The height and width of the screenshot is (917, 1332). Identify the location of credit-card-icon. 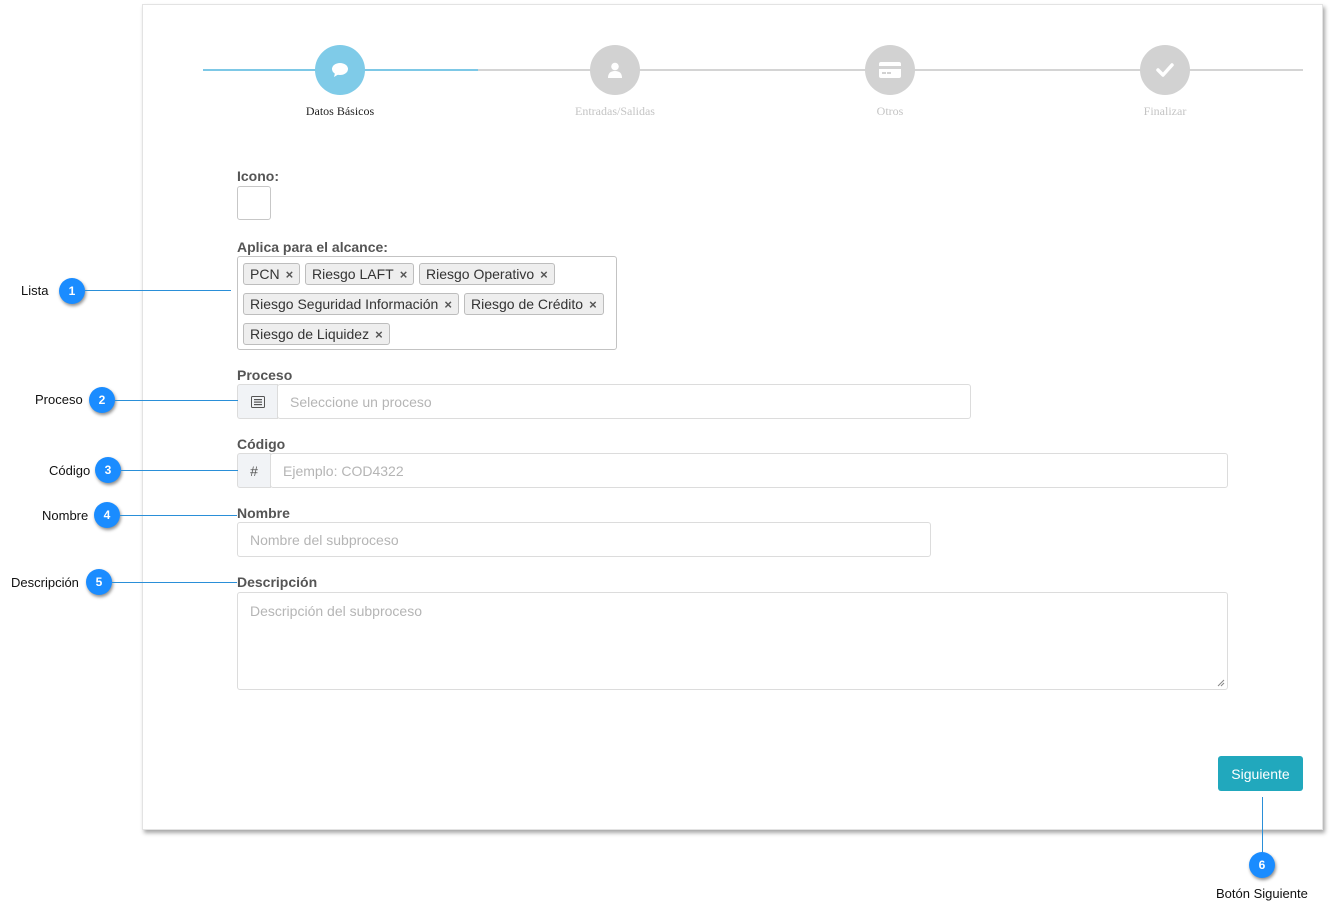
(890, 70).